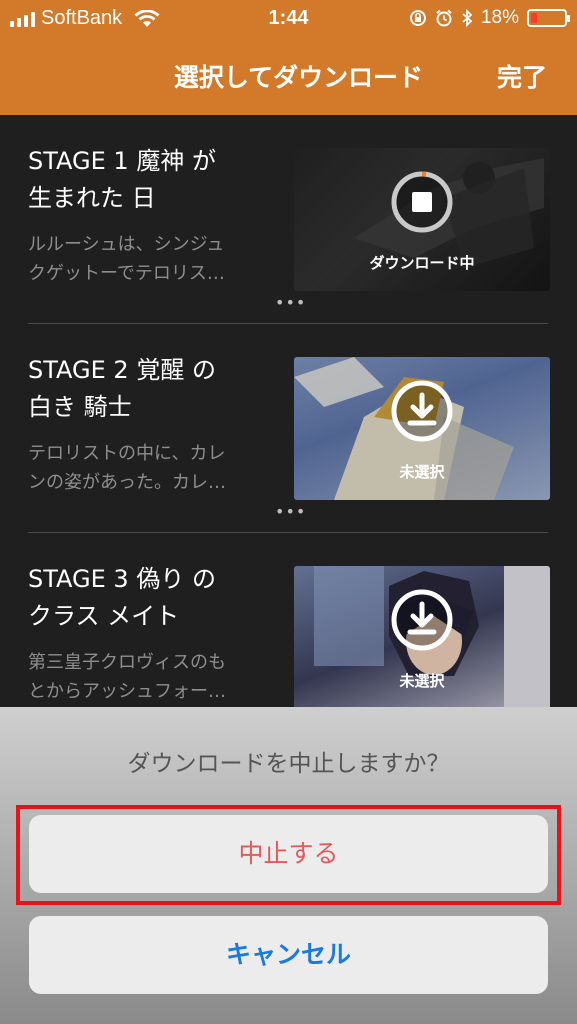 This screenshot has width=577, height=1024. What do you see at coordinates (467, 18) in the screenshot?
I see `bluetooth-icon` at bounding box center [467, 18].